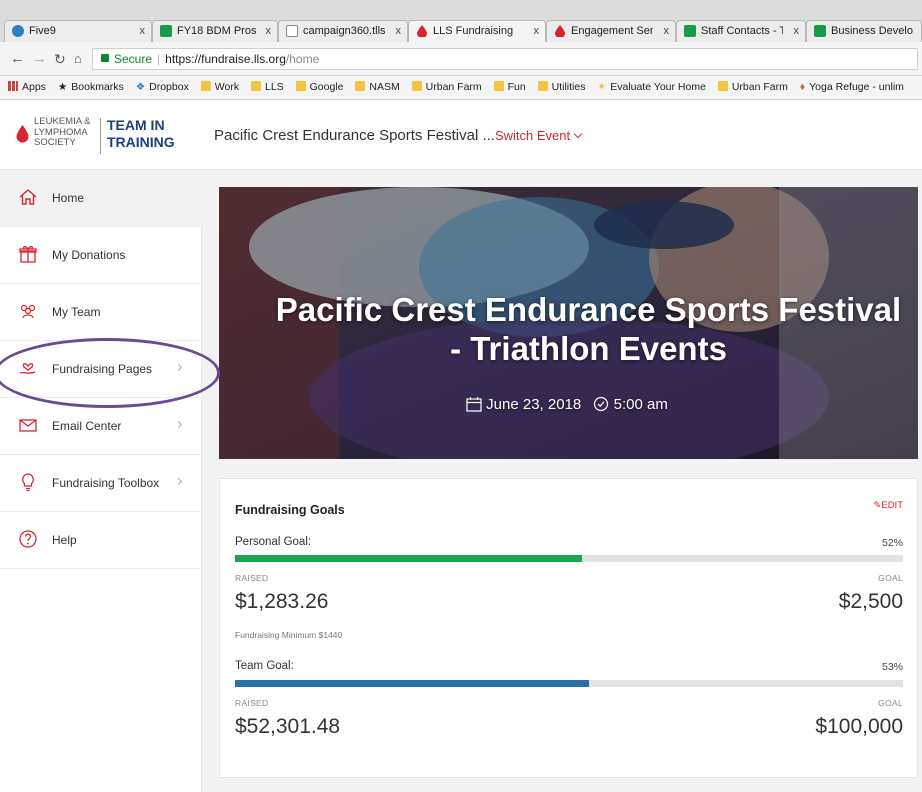  What do you see at coordinates (106, 483) in the screenshot?
I see `sidebar-item-label: Fundraising Toolbox` at bounding box center [106, 483].